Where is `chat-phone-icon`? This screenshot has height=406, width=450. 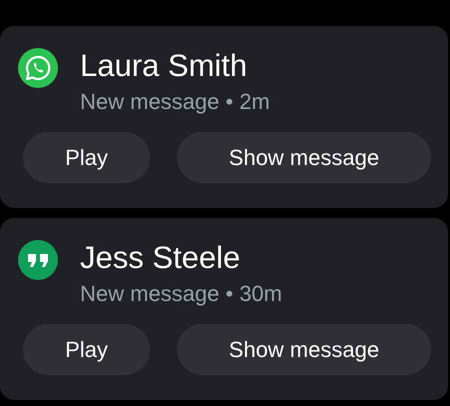
chat-phone-icon is located at coordinates (38, 68).